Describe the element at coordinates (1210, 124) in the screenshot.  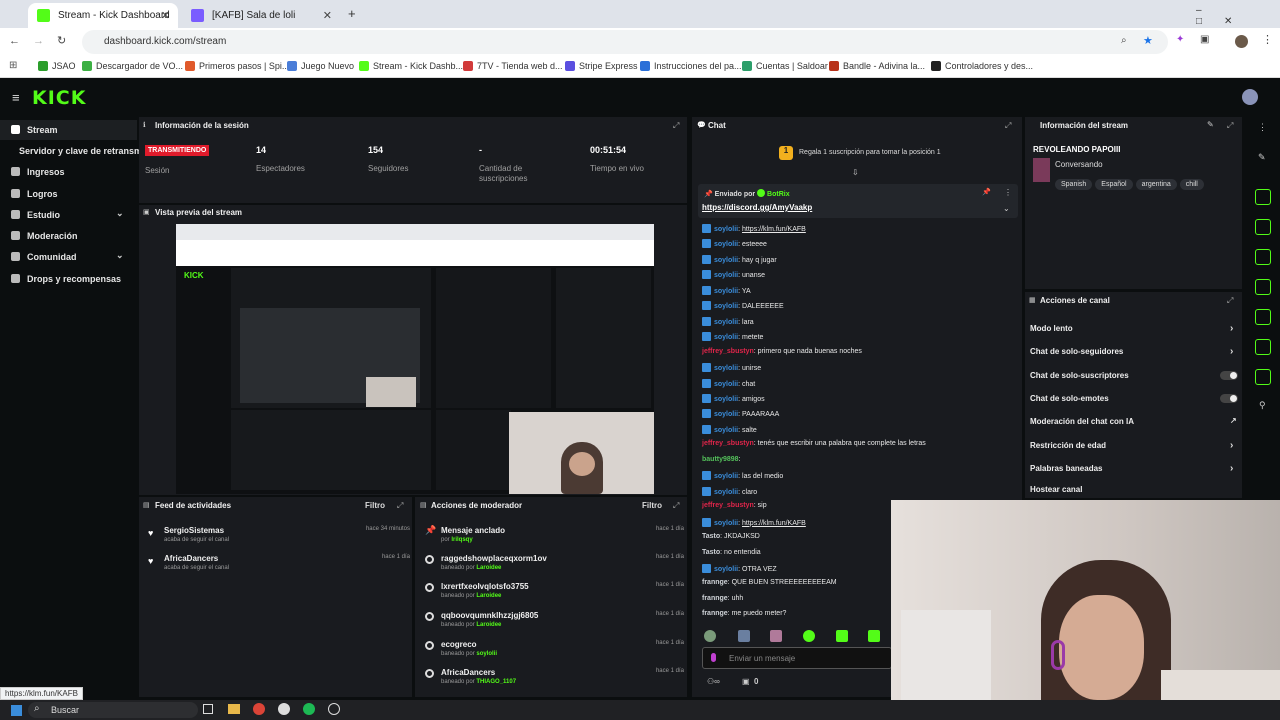
I see `edit-icon: ✎` at that location.